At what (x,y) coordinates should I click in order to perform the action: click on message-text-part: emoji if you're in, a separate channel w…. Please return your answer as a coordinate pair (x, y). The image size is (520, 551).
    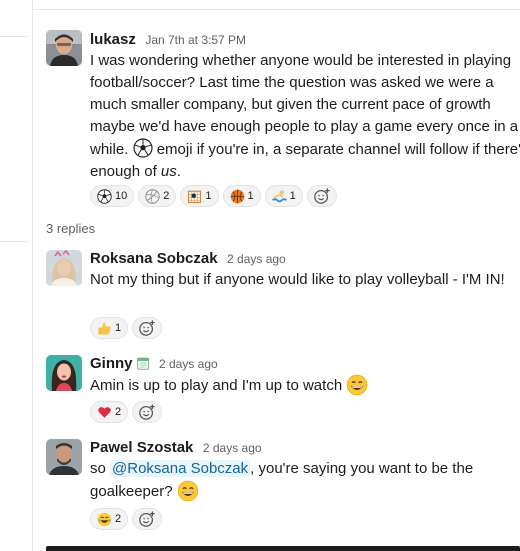
    Looking at the image, I should click on (305, 160).